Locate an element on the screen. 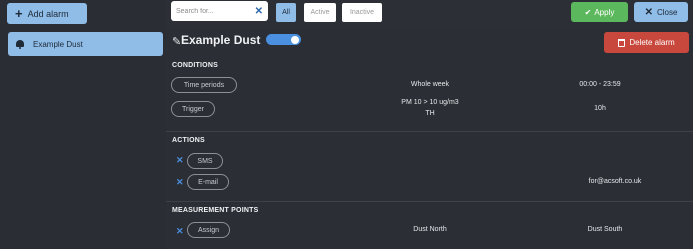  bell-icon is located at coordinates (20, 44).